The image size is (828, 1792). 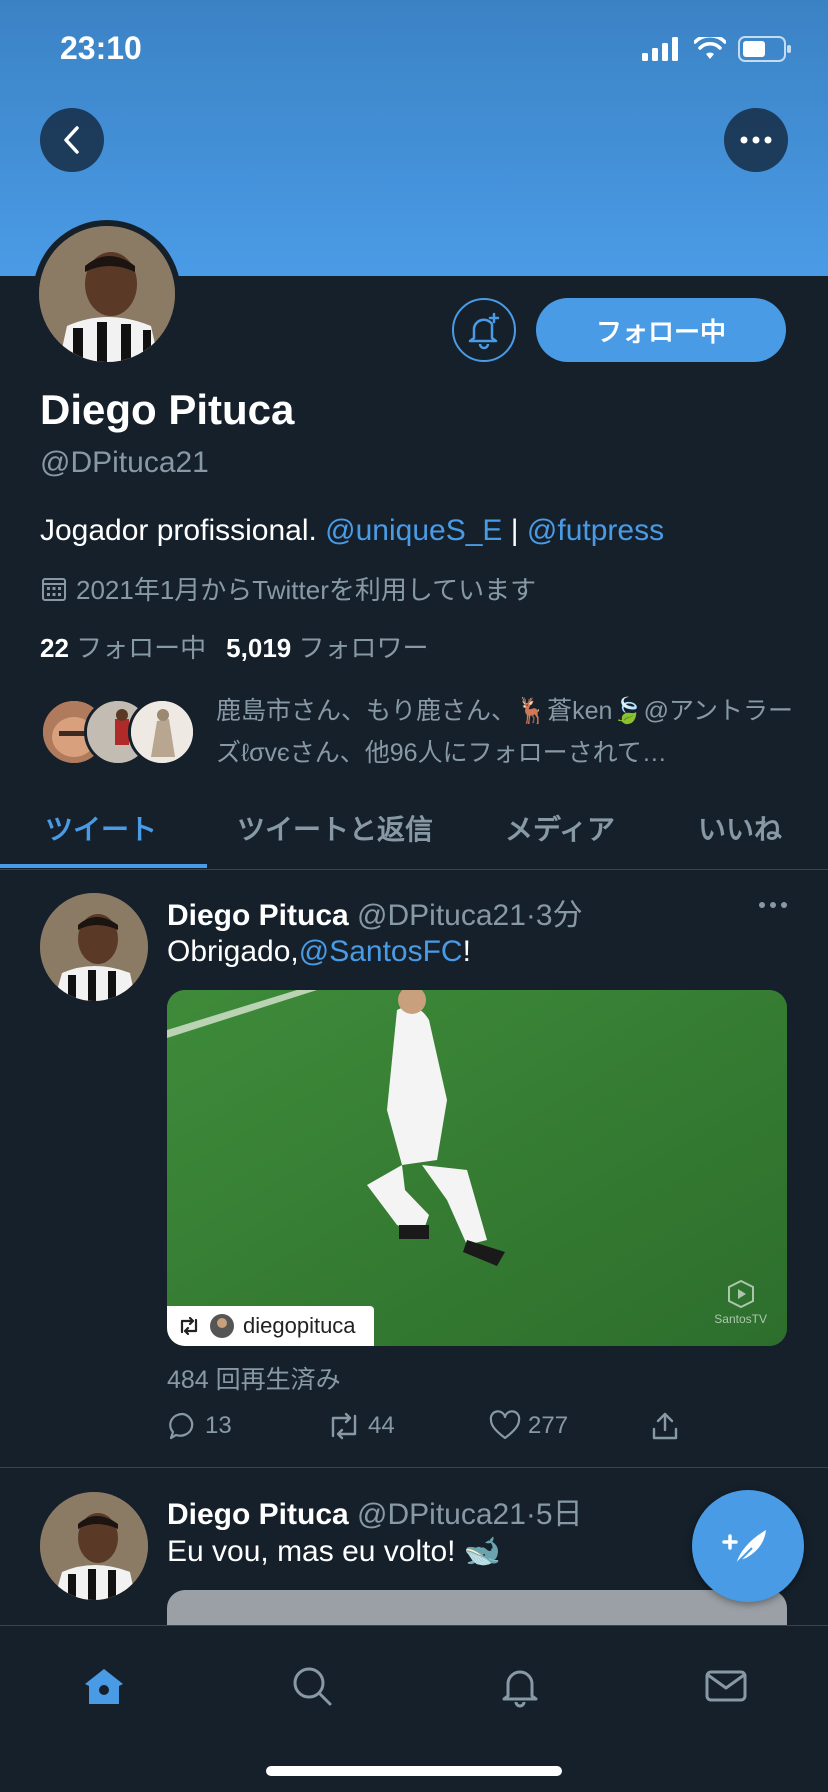 What do you see at coordinates (414, 1467) in the screenshot?
I see `tweet-divider` at bounding box center [414, 1467].